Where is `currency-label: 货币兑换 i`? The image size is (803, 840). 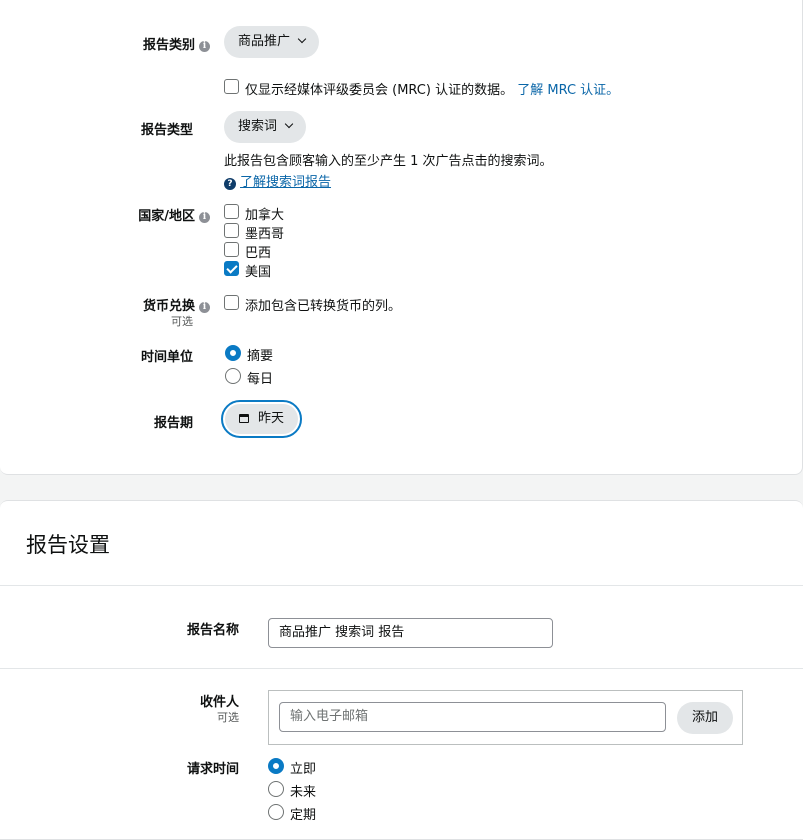
currency-label: 货币兑换 i is located at coordinates (165, 304).